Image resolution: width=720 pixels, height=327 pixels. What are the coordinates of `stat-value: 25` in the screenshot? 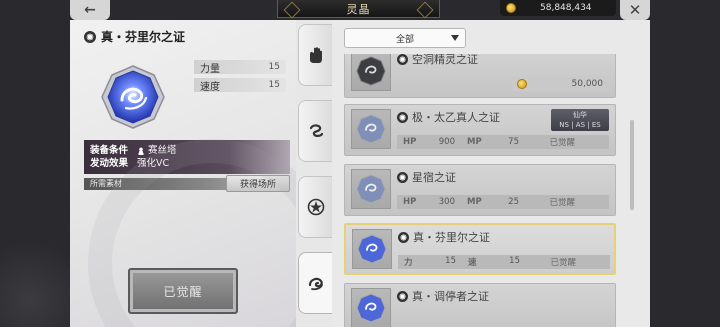 It's located at (513, 202).